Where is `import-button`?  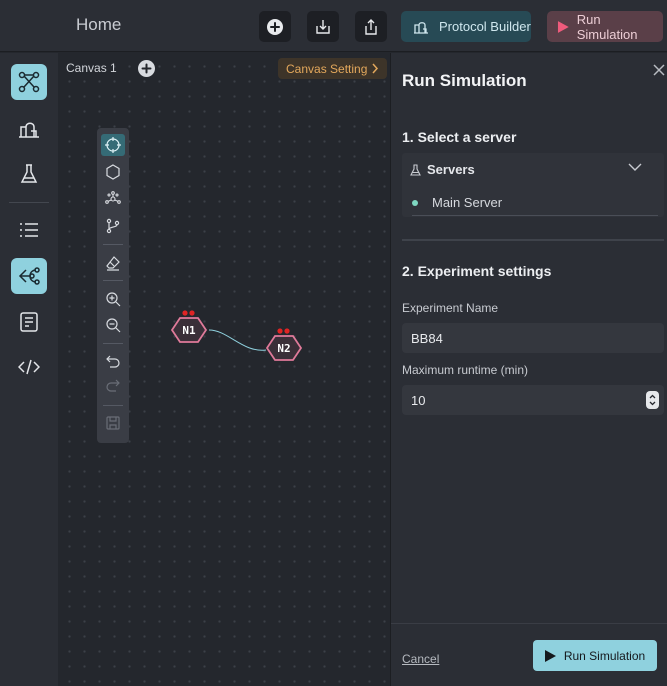
import-button is located at coordinates (323, 26).